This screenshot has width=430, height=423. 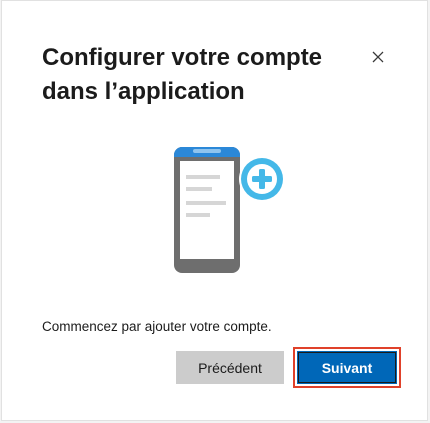 What do you see at coordinates (347, 367) in the screenshot?
I see `next-button: Suivant` at bounding box center [347, 367].